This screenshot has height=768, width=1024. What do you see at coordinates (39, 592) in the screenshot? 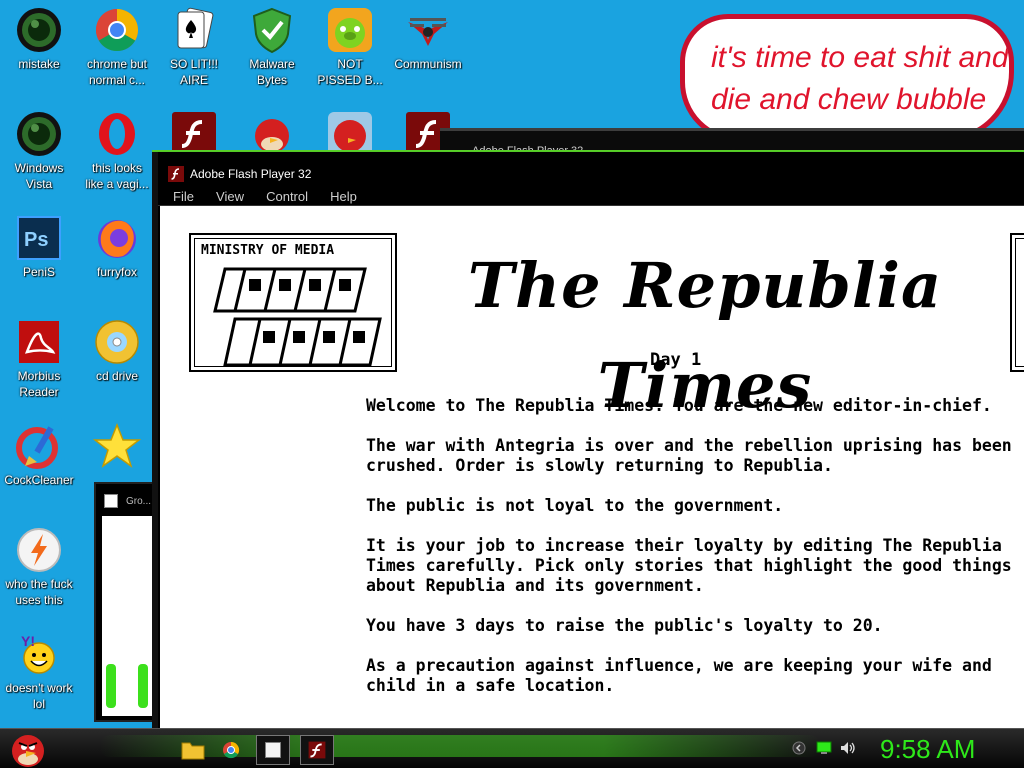
I see `desktop-icon-label: who the fuck uses this` at bounding box center [39, 592].